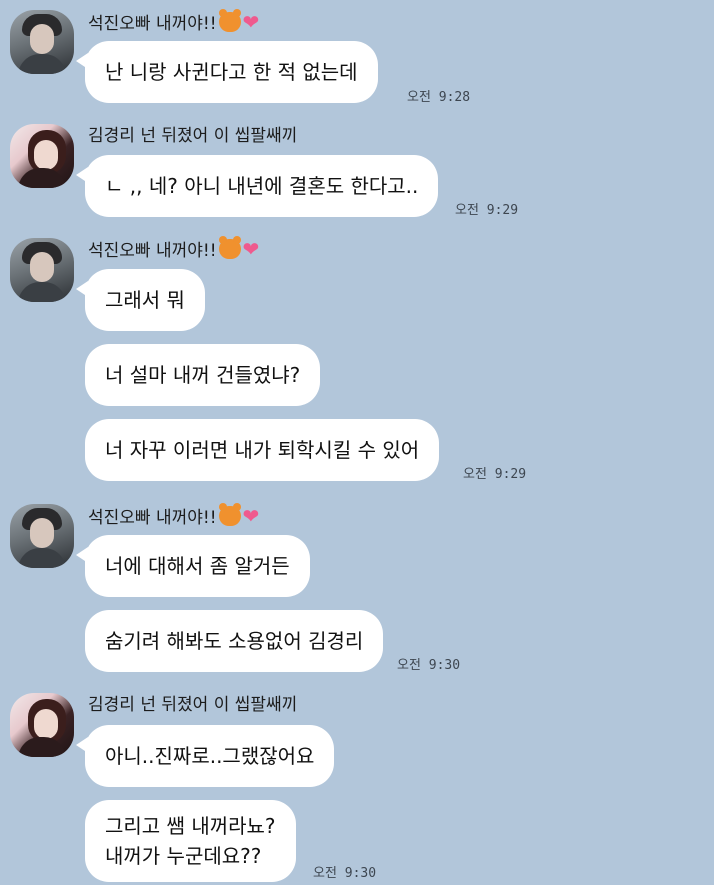 Image resolution: width=714 pixels, height=885 pixels. I want to click on message-bubble: 그리고 쌤 내꺼라뇨? 내꺼가 누군데요??, so click(190, 841).